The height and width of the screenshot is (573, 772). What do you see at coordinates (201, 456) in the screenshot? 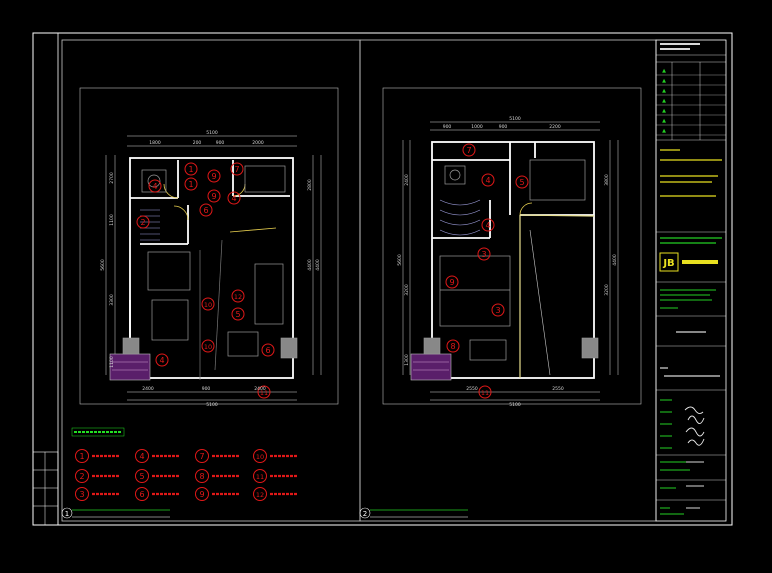
I see `legend-item-number: 7` at bounding box center [201, 456].